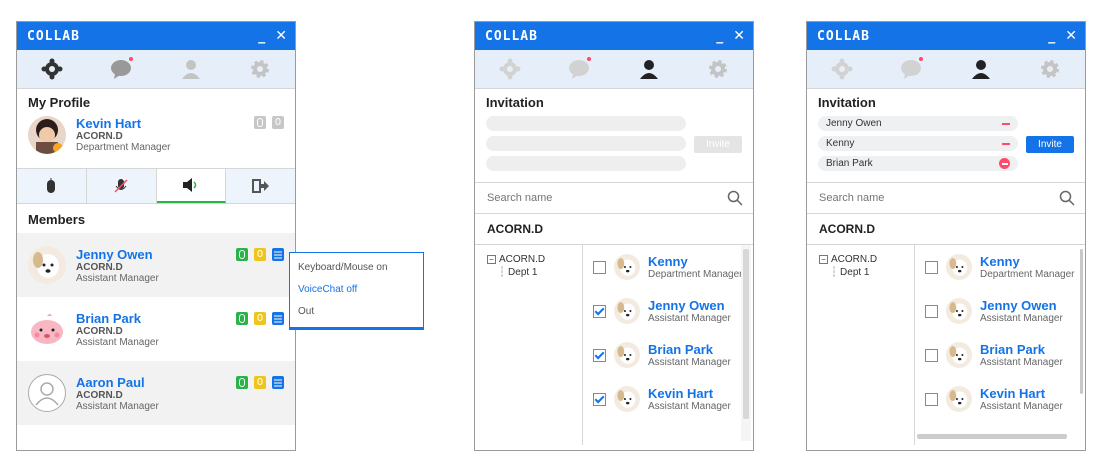 The height and width of the screenshot is (470, 1109). I want to click on member-row: Jenny Owen ACORN.D Assistant Manager, so click(156, 265).